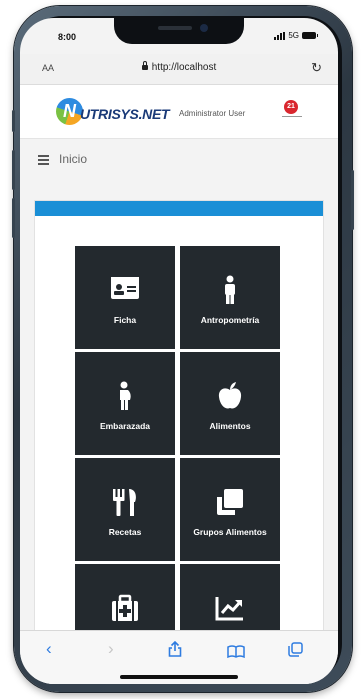 The width and height of the screenshot is (363, 699). Describe the element at coordinates (352, 200) in the screenshot. I see `power-button` at that location.